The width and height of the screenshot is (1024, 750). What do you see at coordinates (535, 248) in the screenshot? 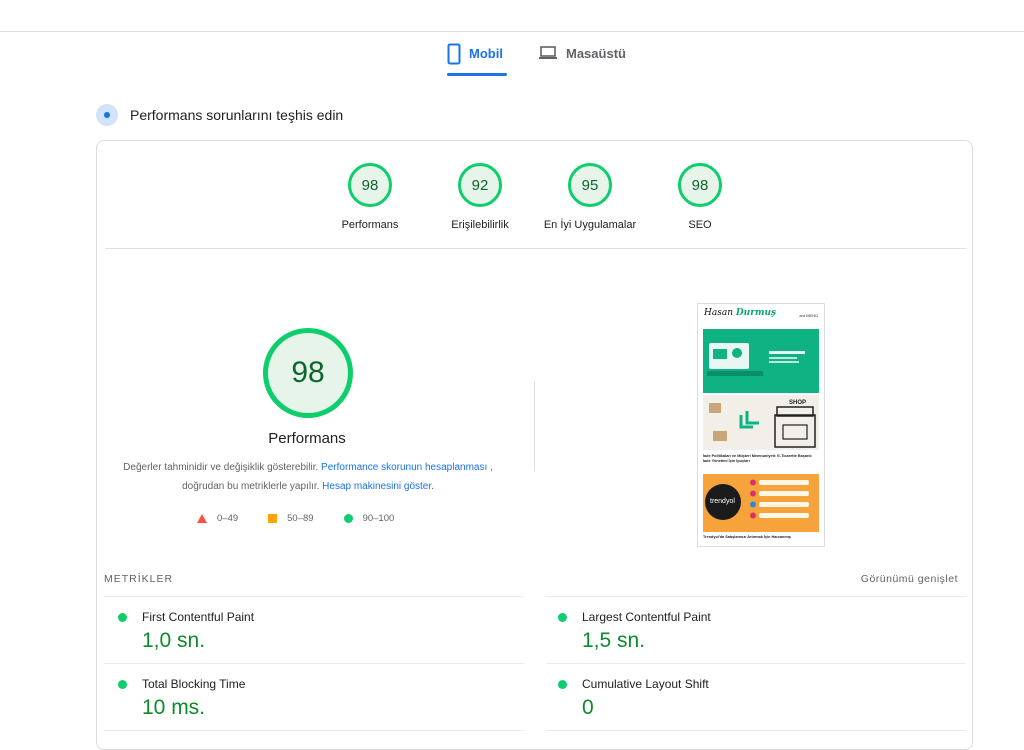
I see `scores-divider` at bounding box center [535, 248].